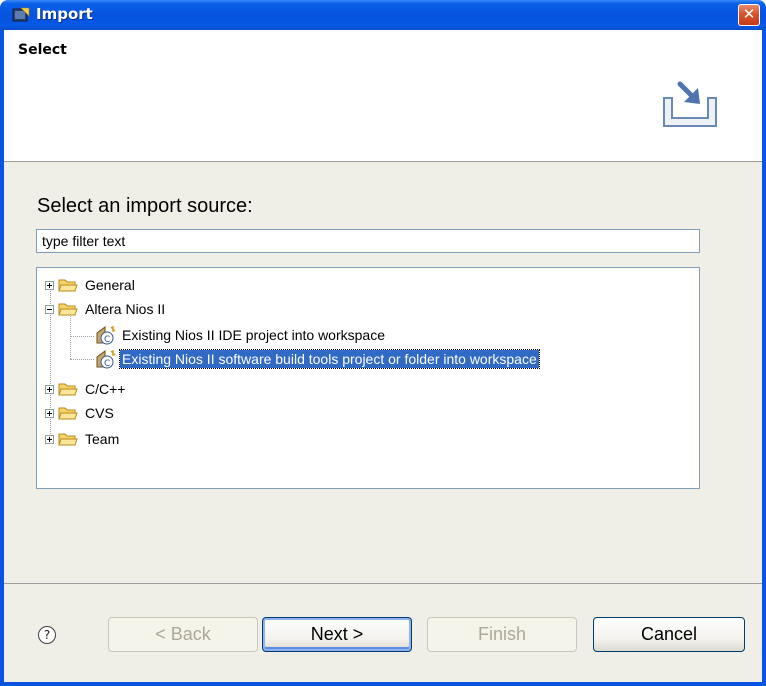 The width and height of the screenshot is (766, 686). I want to click on tree-item-c-cpp: C/C++, so click(86, 389).